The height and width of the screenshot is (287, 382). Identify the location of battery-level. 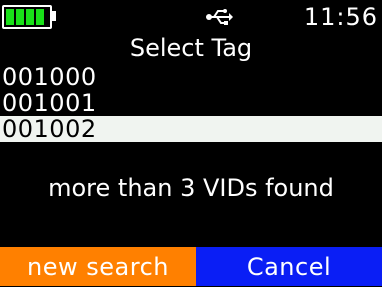
(25, 17).